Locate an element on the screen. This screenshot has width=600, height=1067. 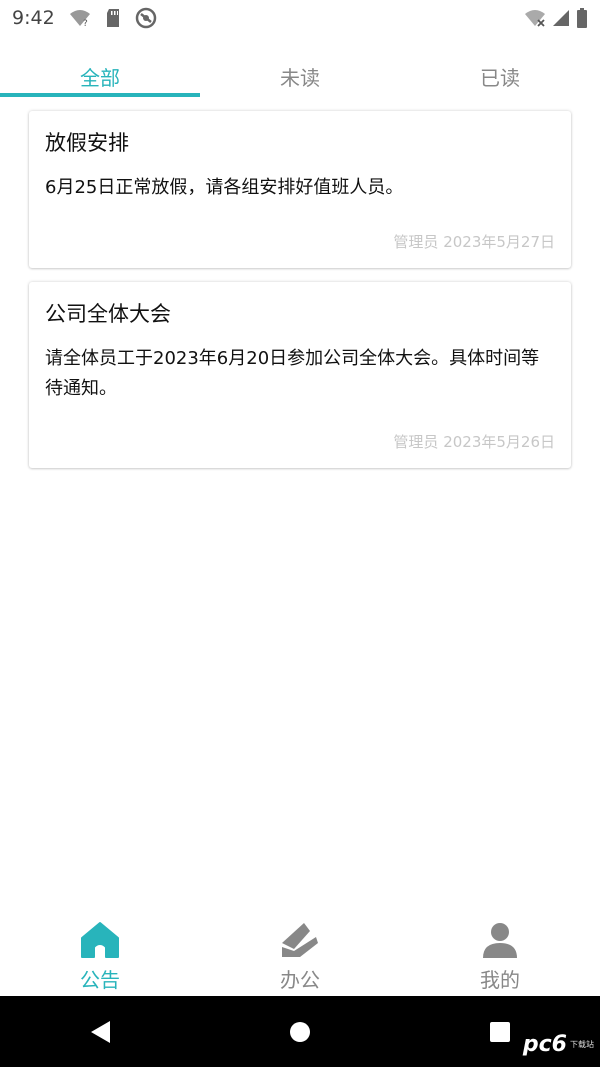
nav-notice: 公告 is located at coordinates (100, 954).